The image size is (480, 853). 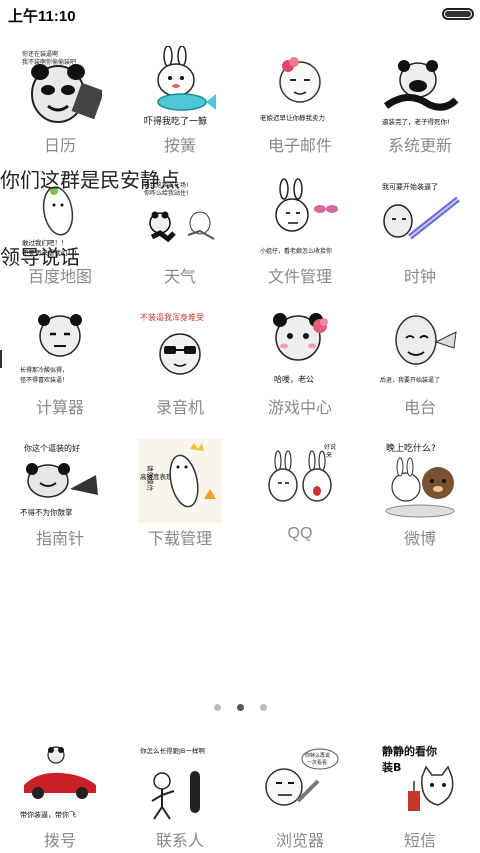 What do you see at coordinates (156, 476) in the screenshot?
I see `svg-text: 高难度表现` at bounding box center [156, 476].